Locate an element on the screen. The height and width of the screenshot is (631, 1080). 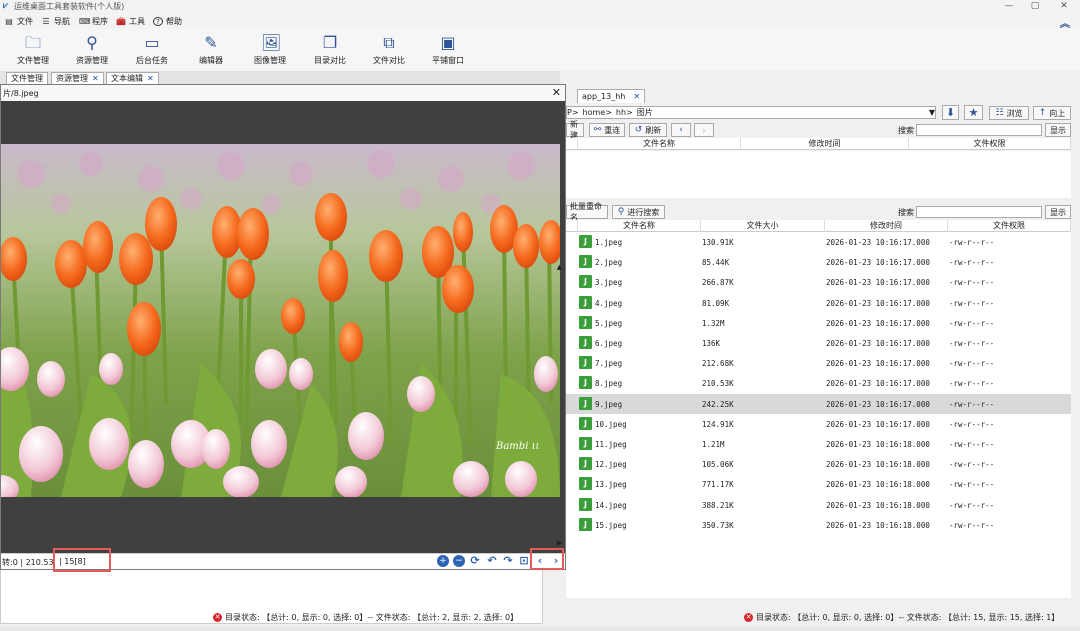
minimize-button: — is located at coordinates (1009, 6).